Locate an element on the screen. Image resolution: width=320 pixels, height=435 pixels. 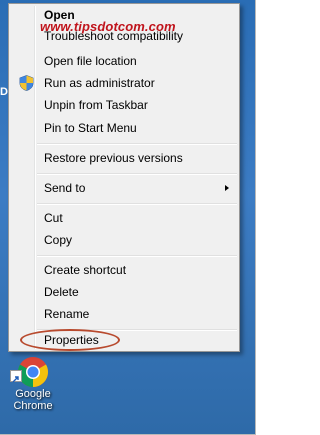
shortcut-label: Google Chrome is located at coordinates (33, 400).